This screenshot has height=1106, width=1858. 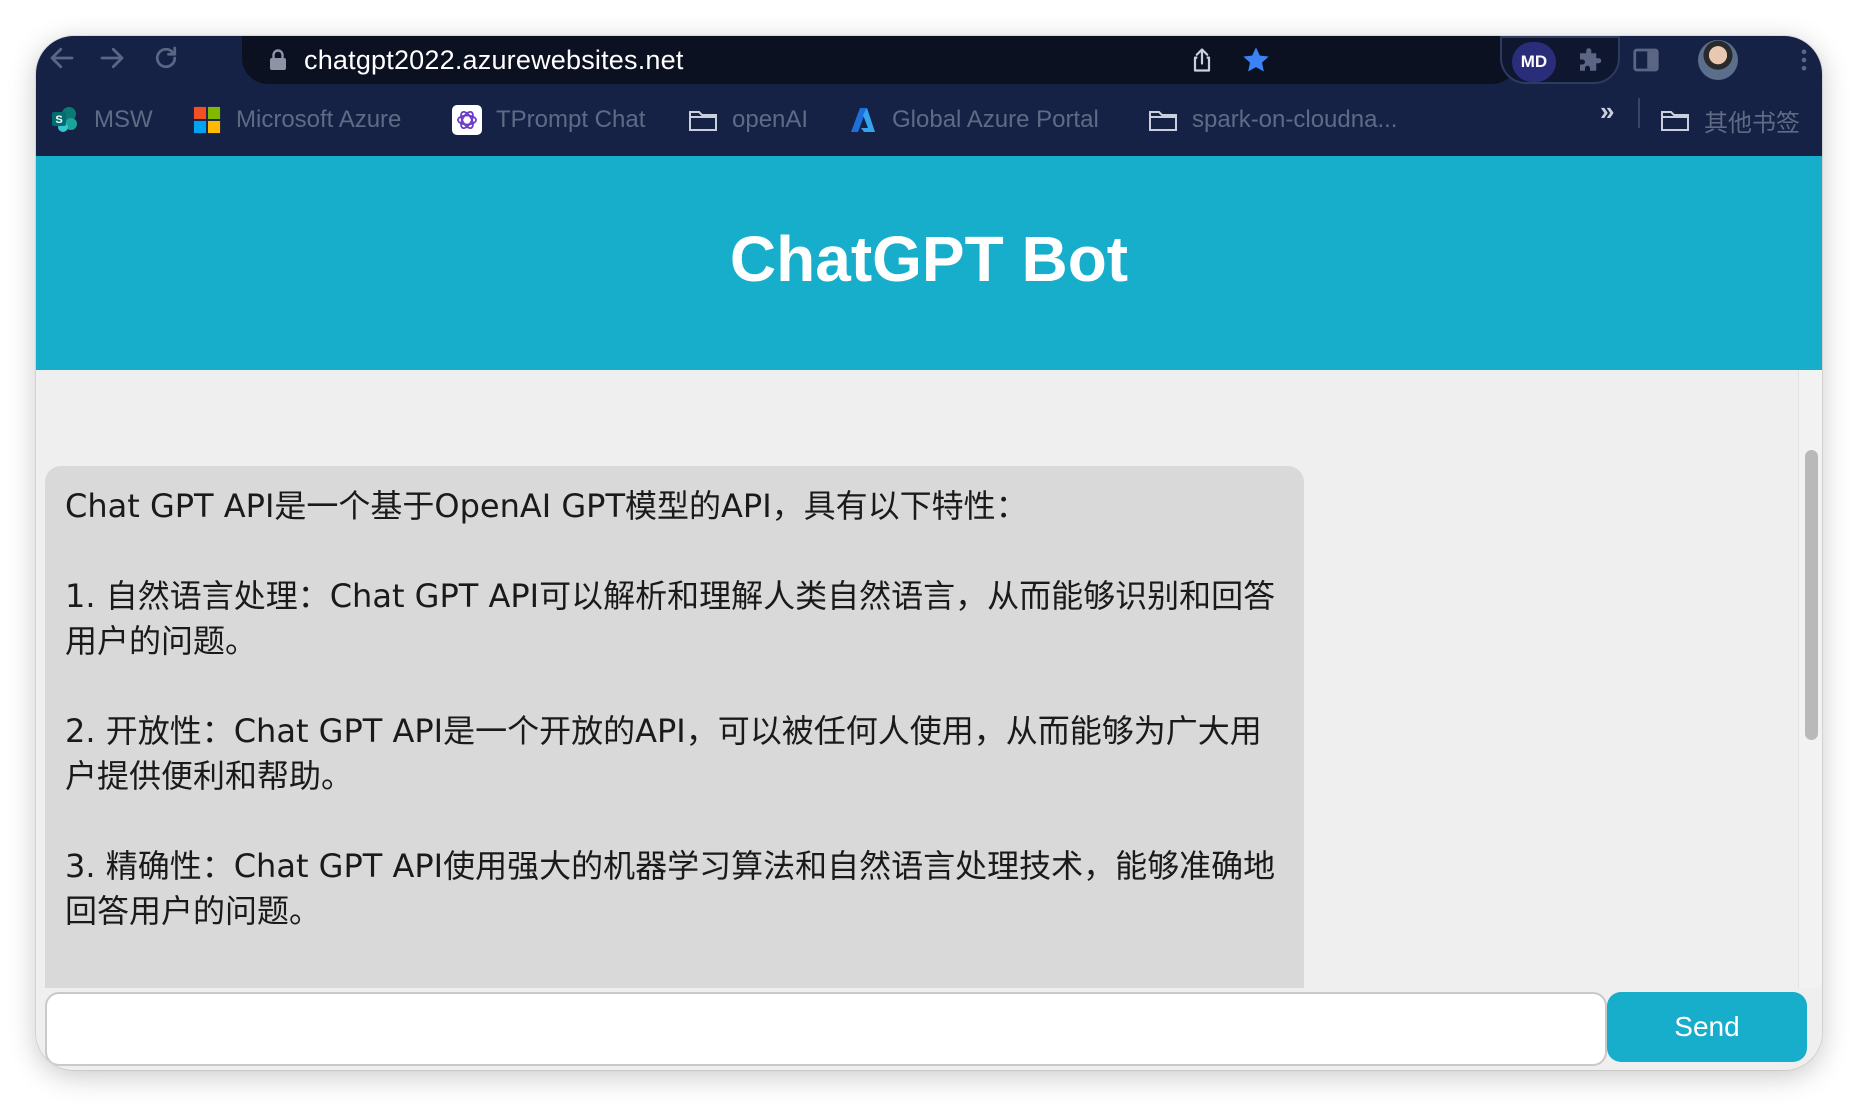 What do you see at coordinates (929, 259) in the screenshot?
I see `app-title: ChatGPT Bot` at bounding box center [929, 259].